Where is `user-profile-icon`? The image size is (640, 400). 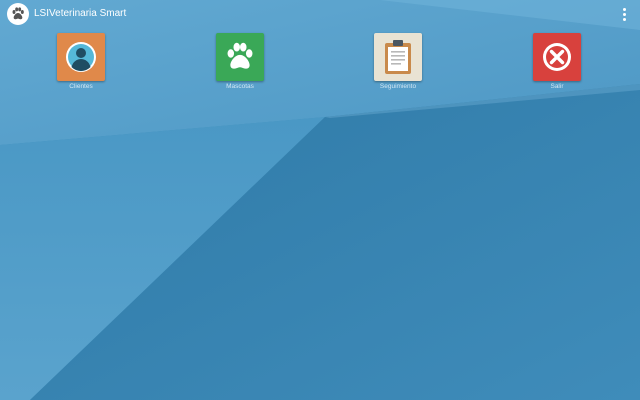
user-profile-icon is located at coordinates (81, 57).